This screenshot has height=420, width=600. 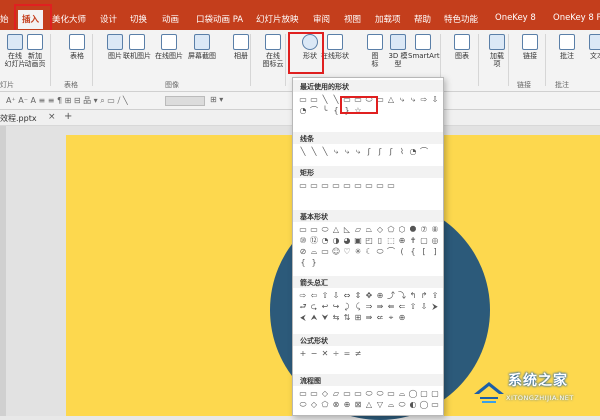 I want to click on tab-10: 加载项, so click(x=388, y=19).